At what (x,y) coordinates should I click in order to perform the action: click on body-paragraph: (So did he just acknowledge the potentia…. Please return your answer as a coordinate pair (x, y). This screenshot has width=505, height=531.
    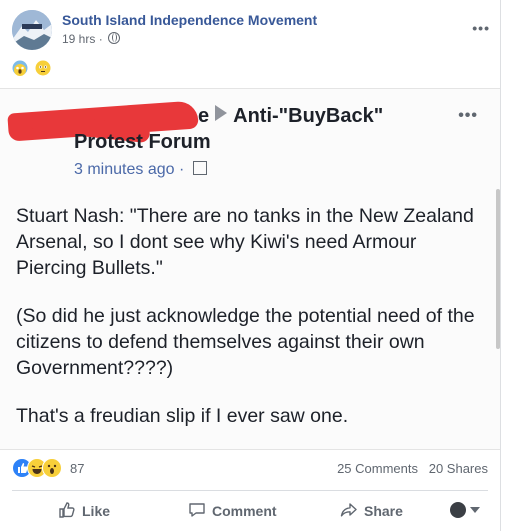
    Looking at the image, I should click on (245, 342).